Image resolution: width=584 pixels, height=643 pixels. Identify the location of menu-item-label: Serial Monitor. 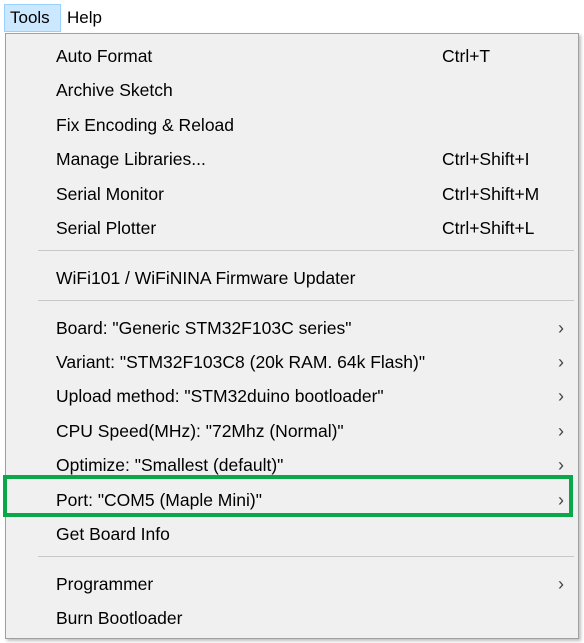
(110, 194).